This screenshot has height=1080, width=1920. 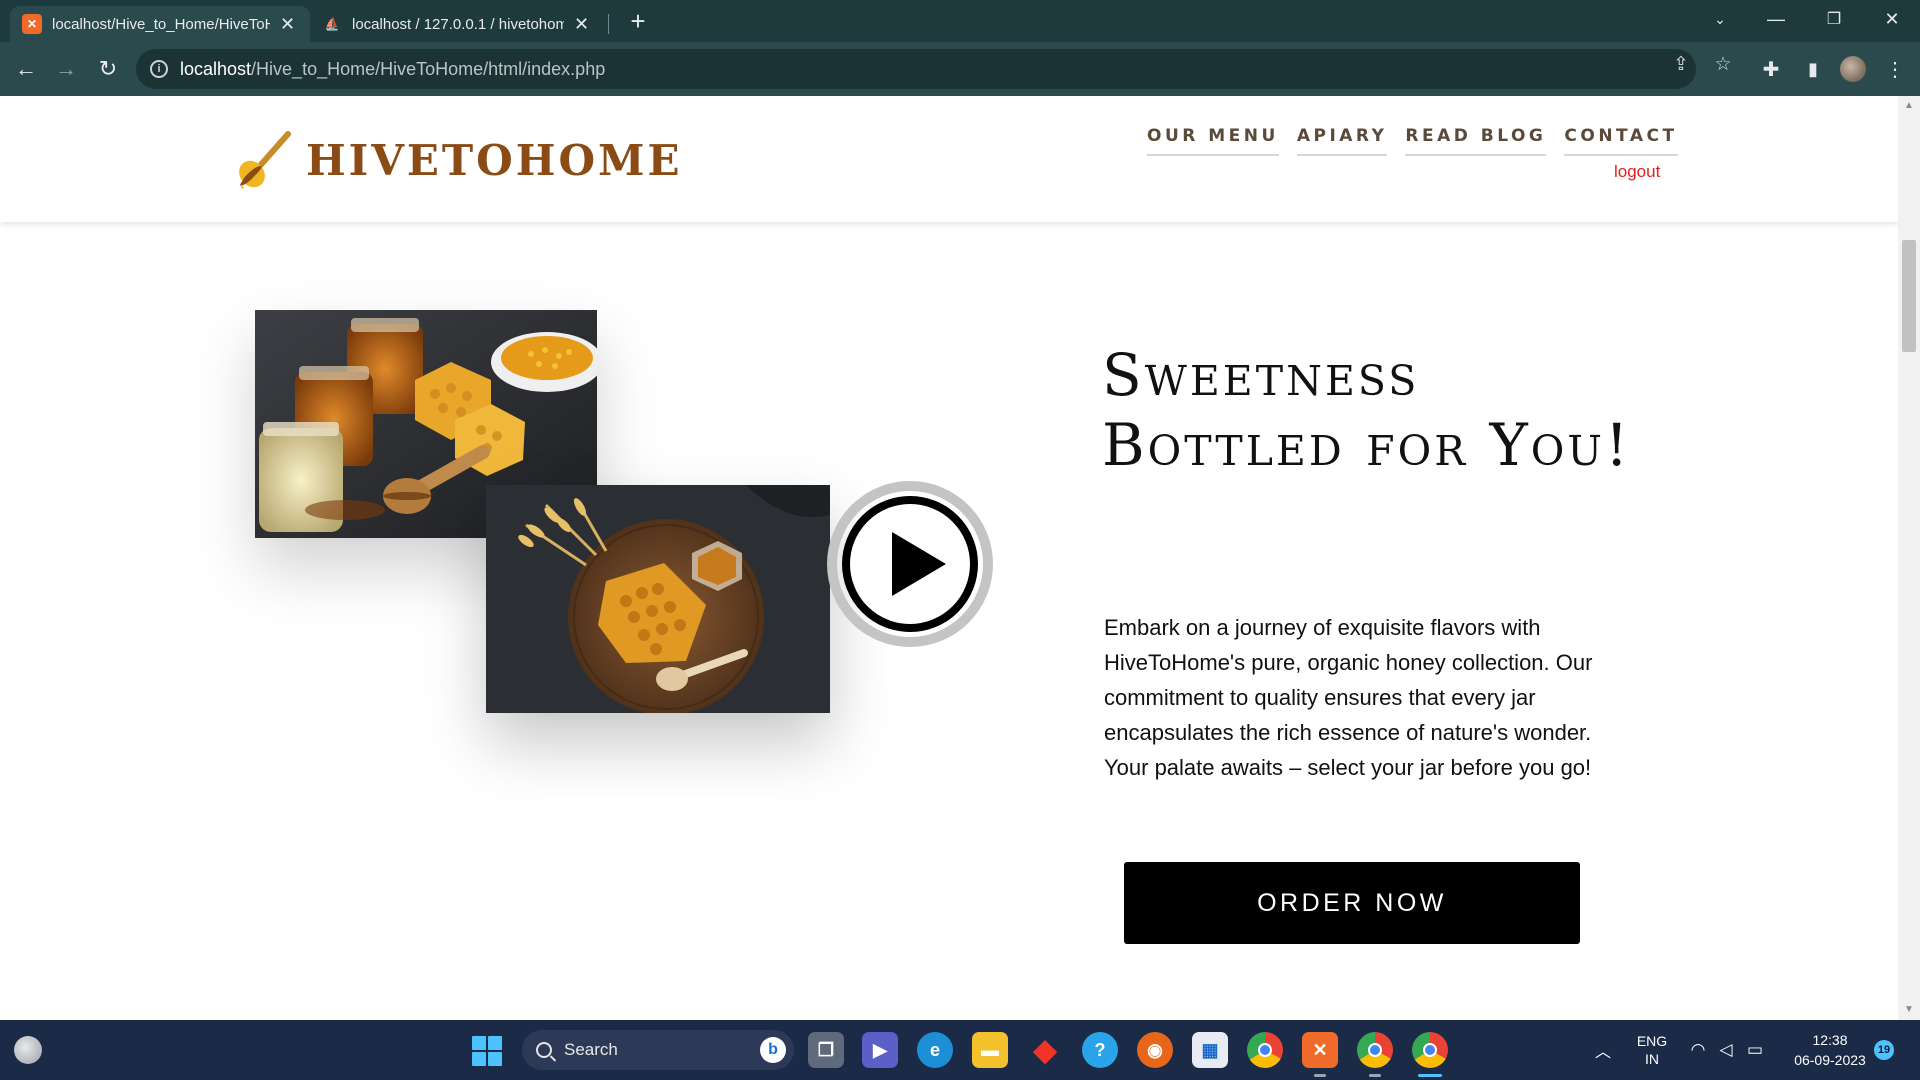 What do you see at coordinates (1698, 1050) in the screenshot?
I see `wifi-icon: ◠` at bounding box center [1698, 1050].